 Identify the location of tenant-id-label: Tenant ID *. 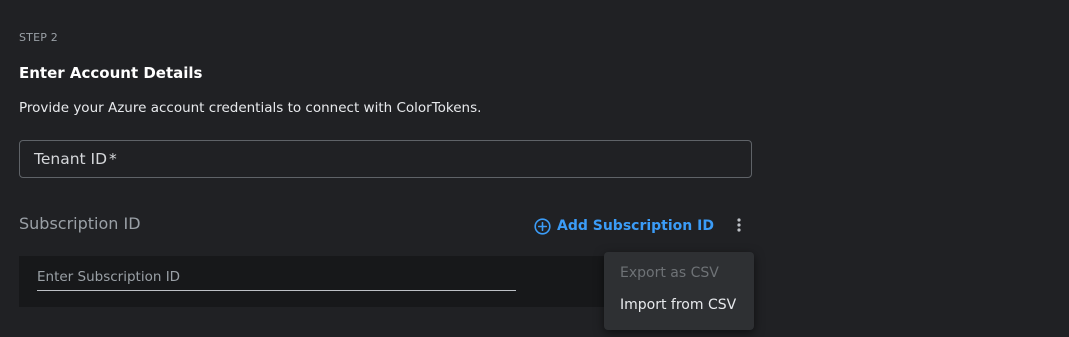
(75, 159).